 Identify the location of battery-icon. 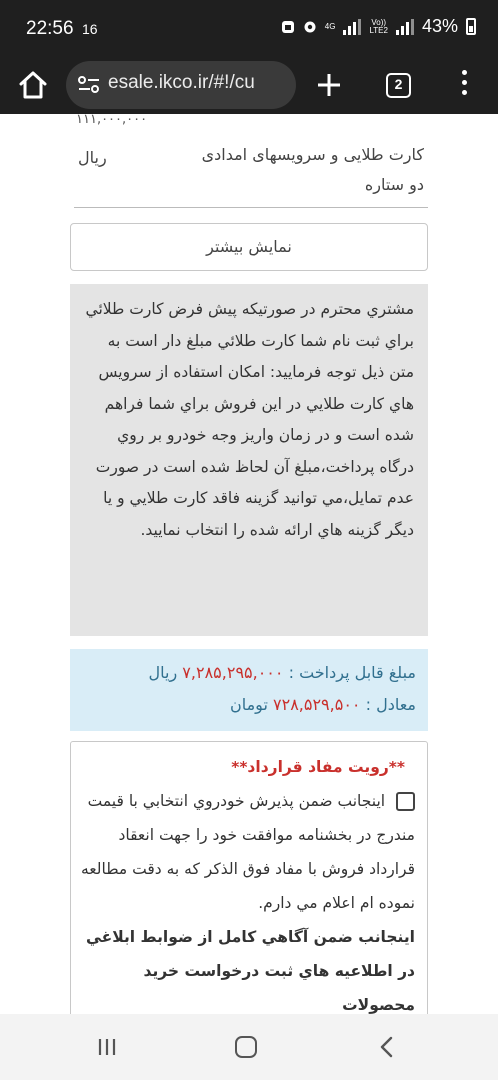
(471, 26).